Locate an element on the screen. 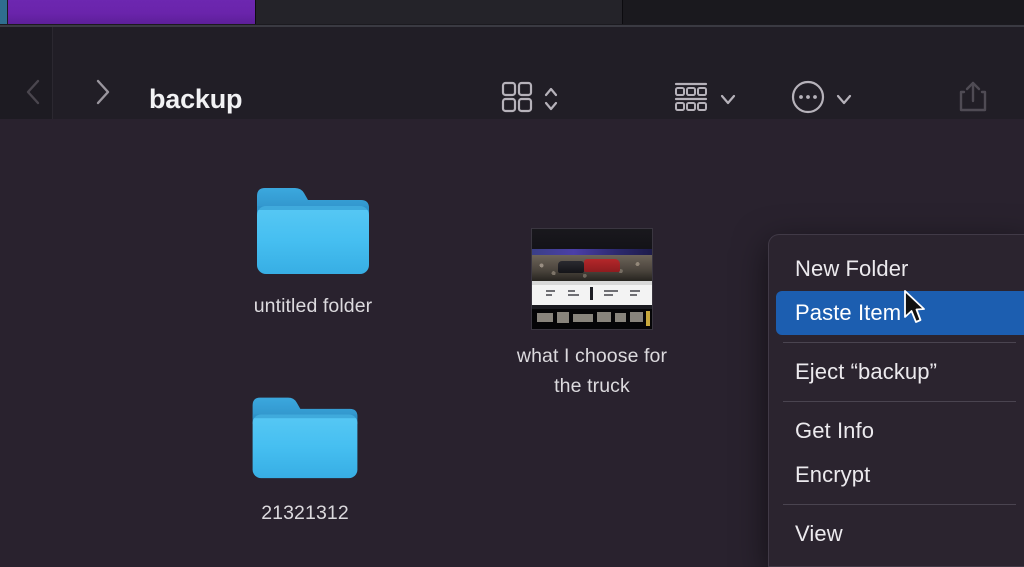 This screenshot has width=1024, height=567. more-actions-button is located at coordinates (821, 99).